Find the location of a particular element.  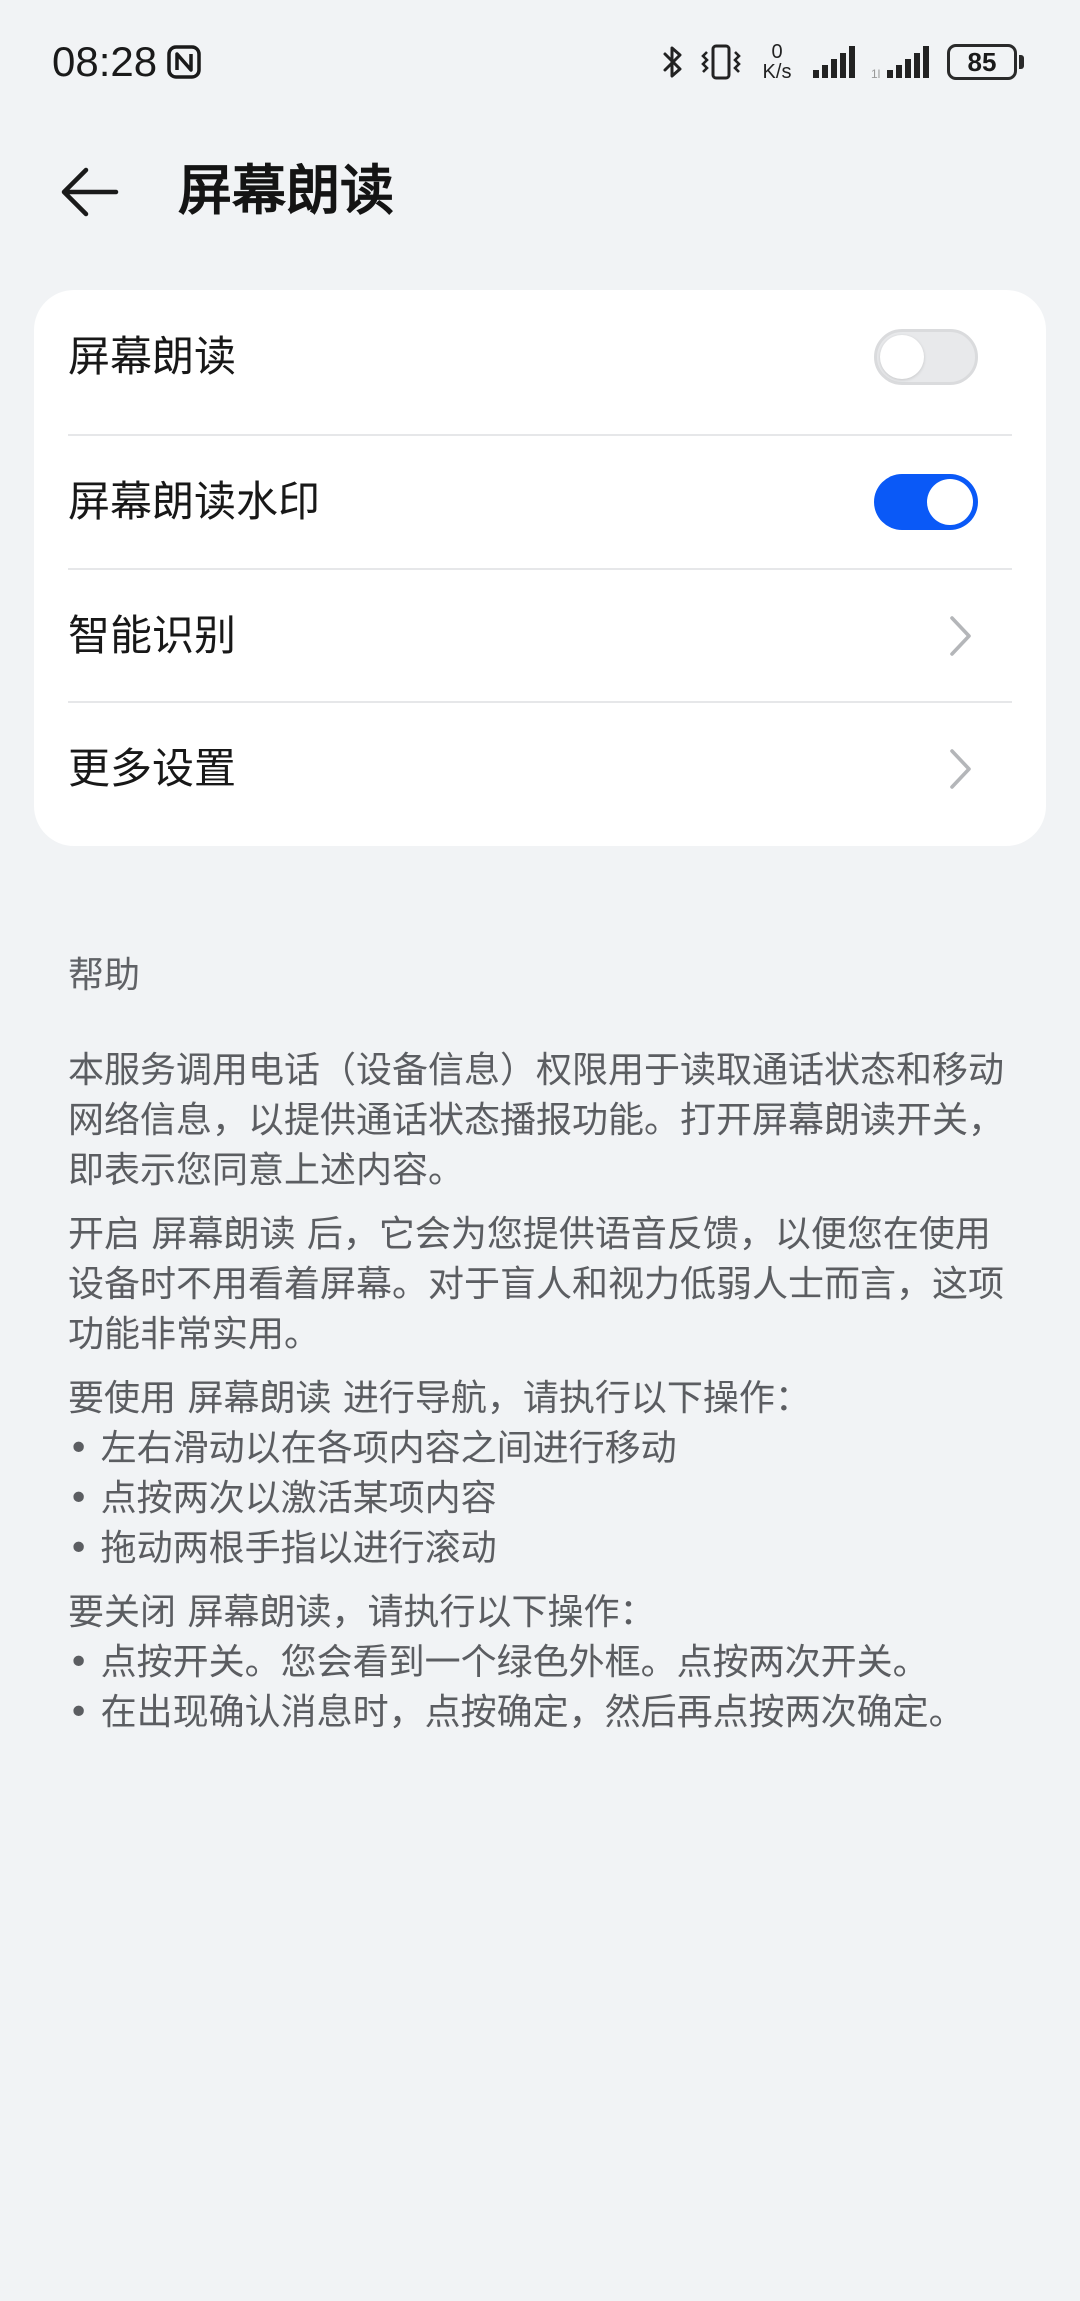

header: 屏幕朗读 is located at coordinates (540, 190).